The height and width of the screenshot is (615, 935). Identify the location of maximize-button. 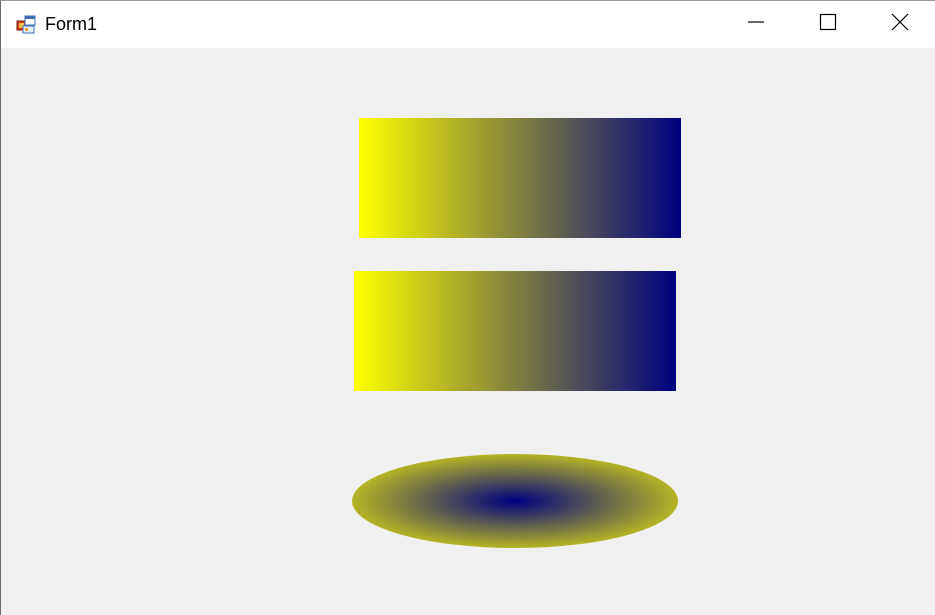
(828, 24).